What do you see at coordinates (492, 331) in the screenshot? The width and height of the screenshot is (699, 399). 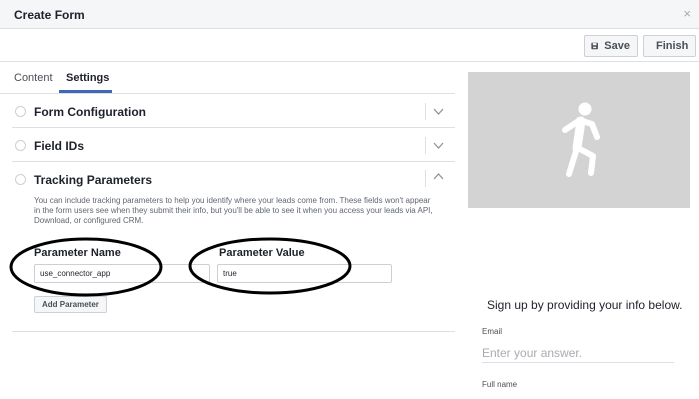 I see `email-label: Email` at bounding box center [492, 331].